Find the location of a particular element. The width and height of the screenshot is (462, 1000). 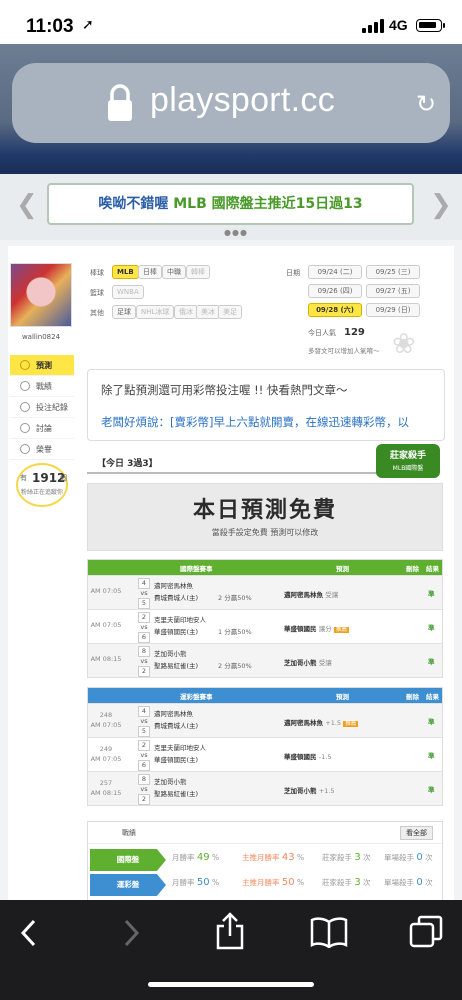

banner-text-1: 唉呦不錯喔 is located at coordinates (133, 204).